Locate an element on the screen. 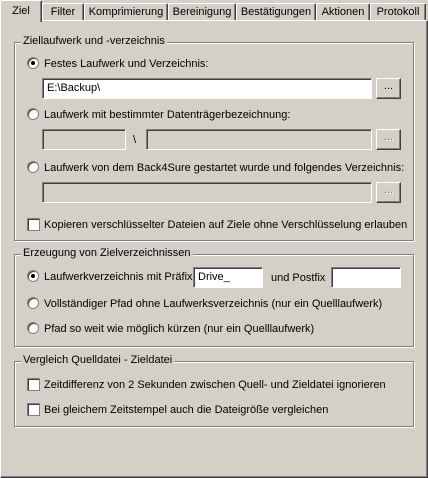 This screenshot has width=428, height=478. fixed-drive-label: Festes Laufwerk und Verzeichnis: is located at coordinates (126, 64).